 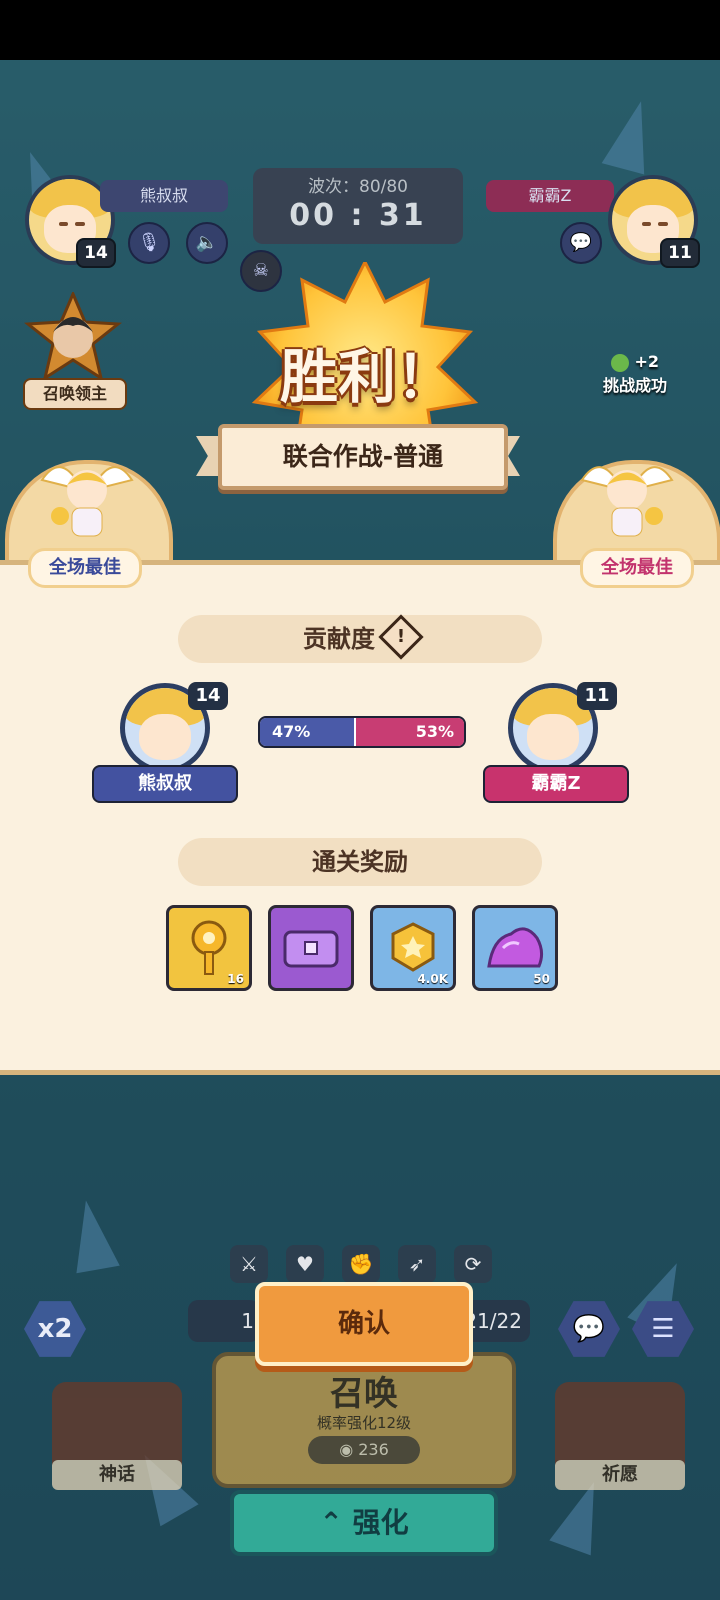 I want to click on reward-chest, so click(x=311, y=948).